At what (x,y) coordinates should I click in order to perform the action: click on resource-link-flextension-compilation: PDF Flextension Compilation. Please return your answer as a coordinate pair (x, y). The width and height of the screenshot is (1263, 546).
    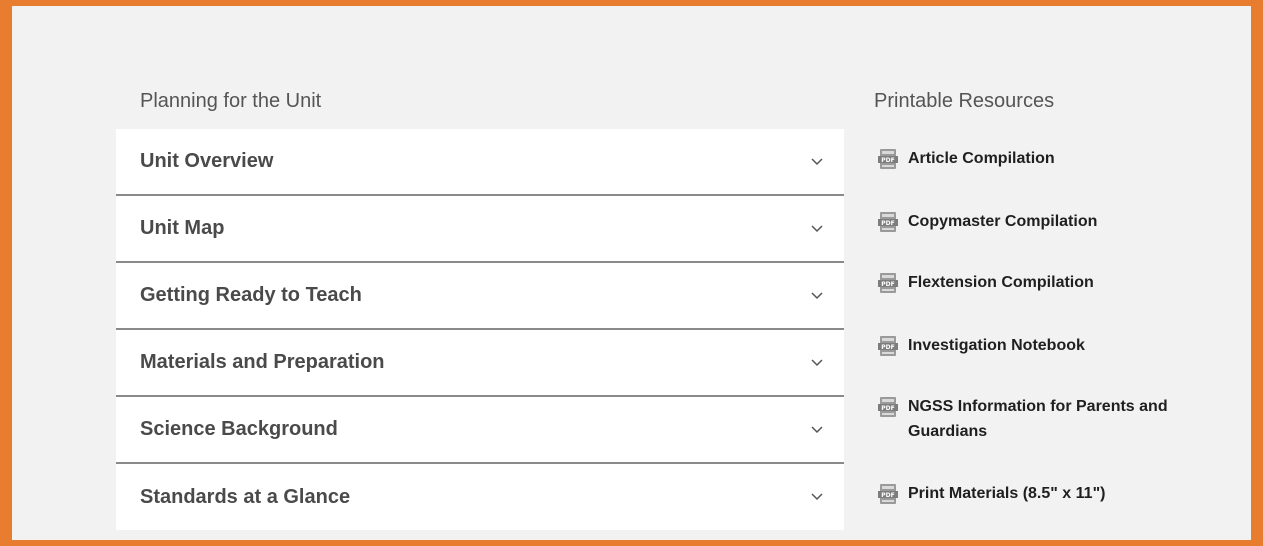
    Looking at the image, I should click on (1052, 282).